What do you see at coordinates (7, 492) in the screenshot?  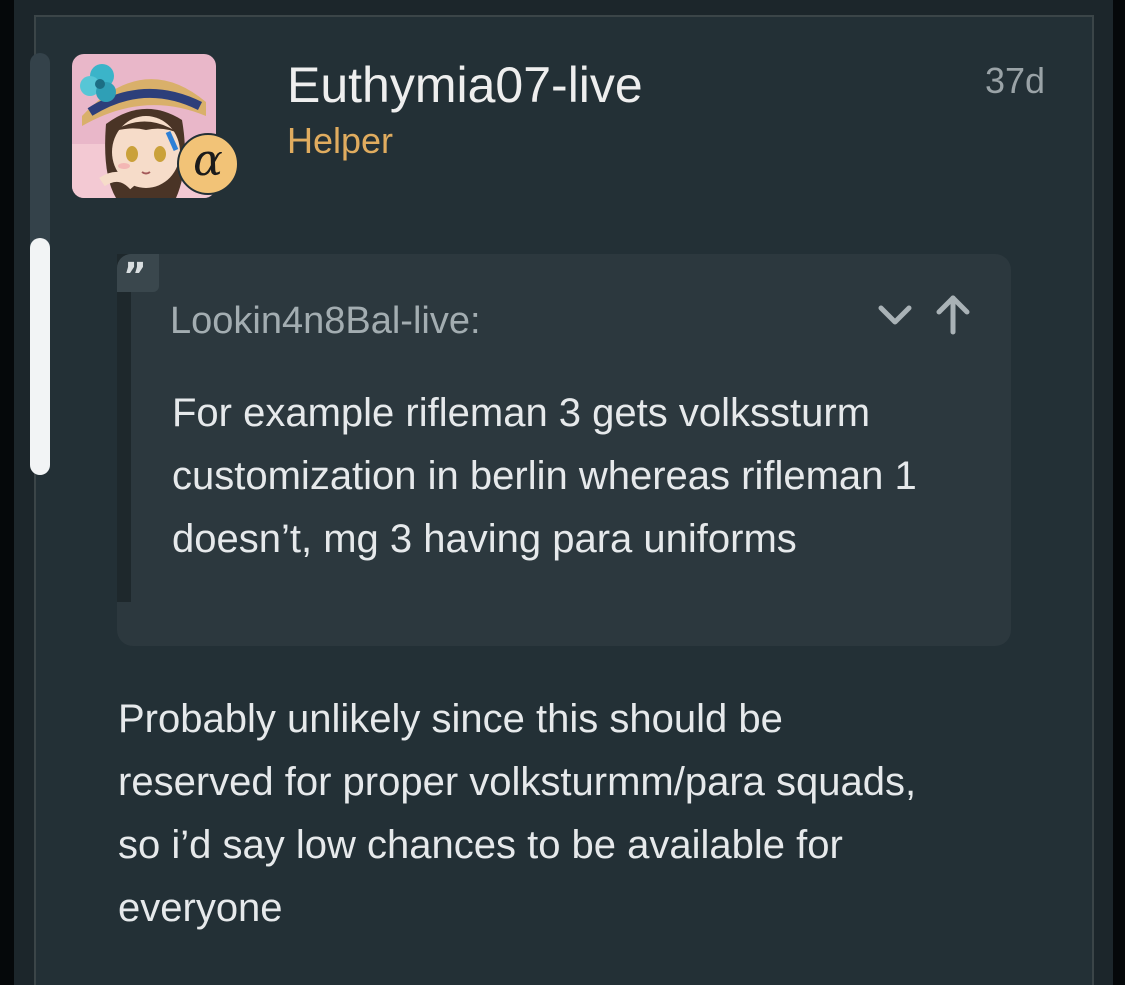 I see `screen-edge-left` at bounding box center [7, 492].